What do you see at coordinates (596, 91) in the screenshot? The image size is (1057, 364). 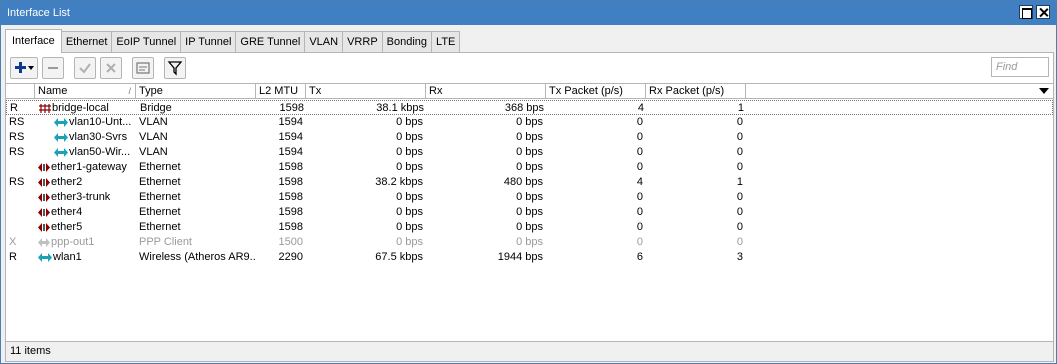 I see `col-tx-packet: Tx Packet (p/s)` at bounding box center [596, 91].